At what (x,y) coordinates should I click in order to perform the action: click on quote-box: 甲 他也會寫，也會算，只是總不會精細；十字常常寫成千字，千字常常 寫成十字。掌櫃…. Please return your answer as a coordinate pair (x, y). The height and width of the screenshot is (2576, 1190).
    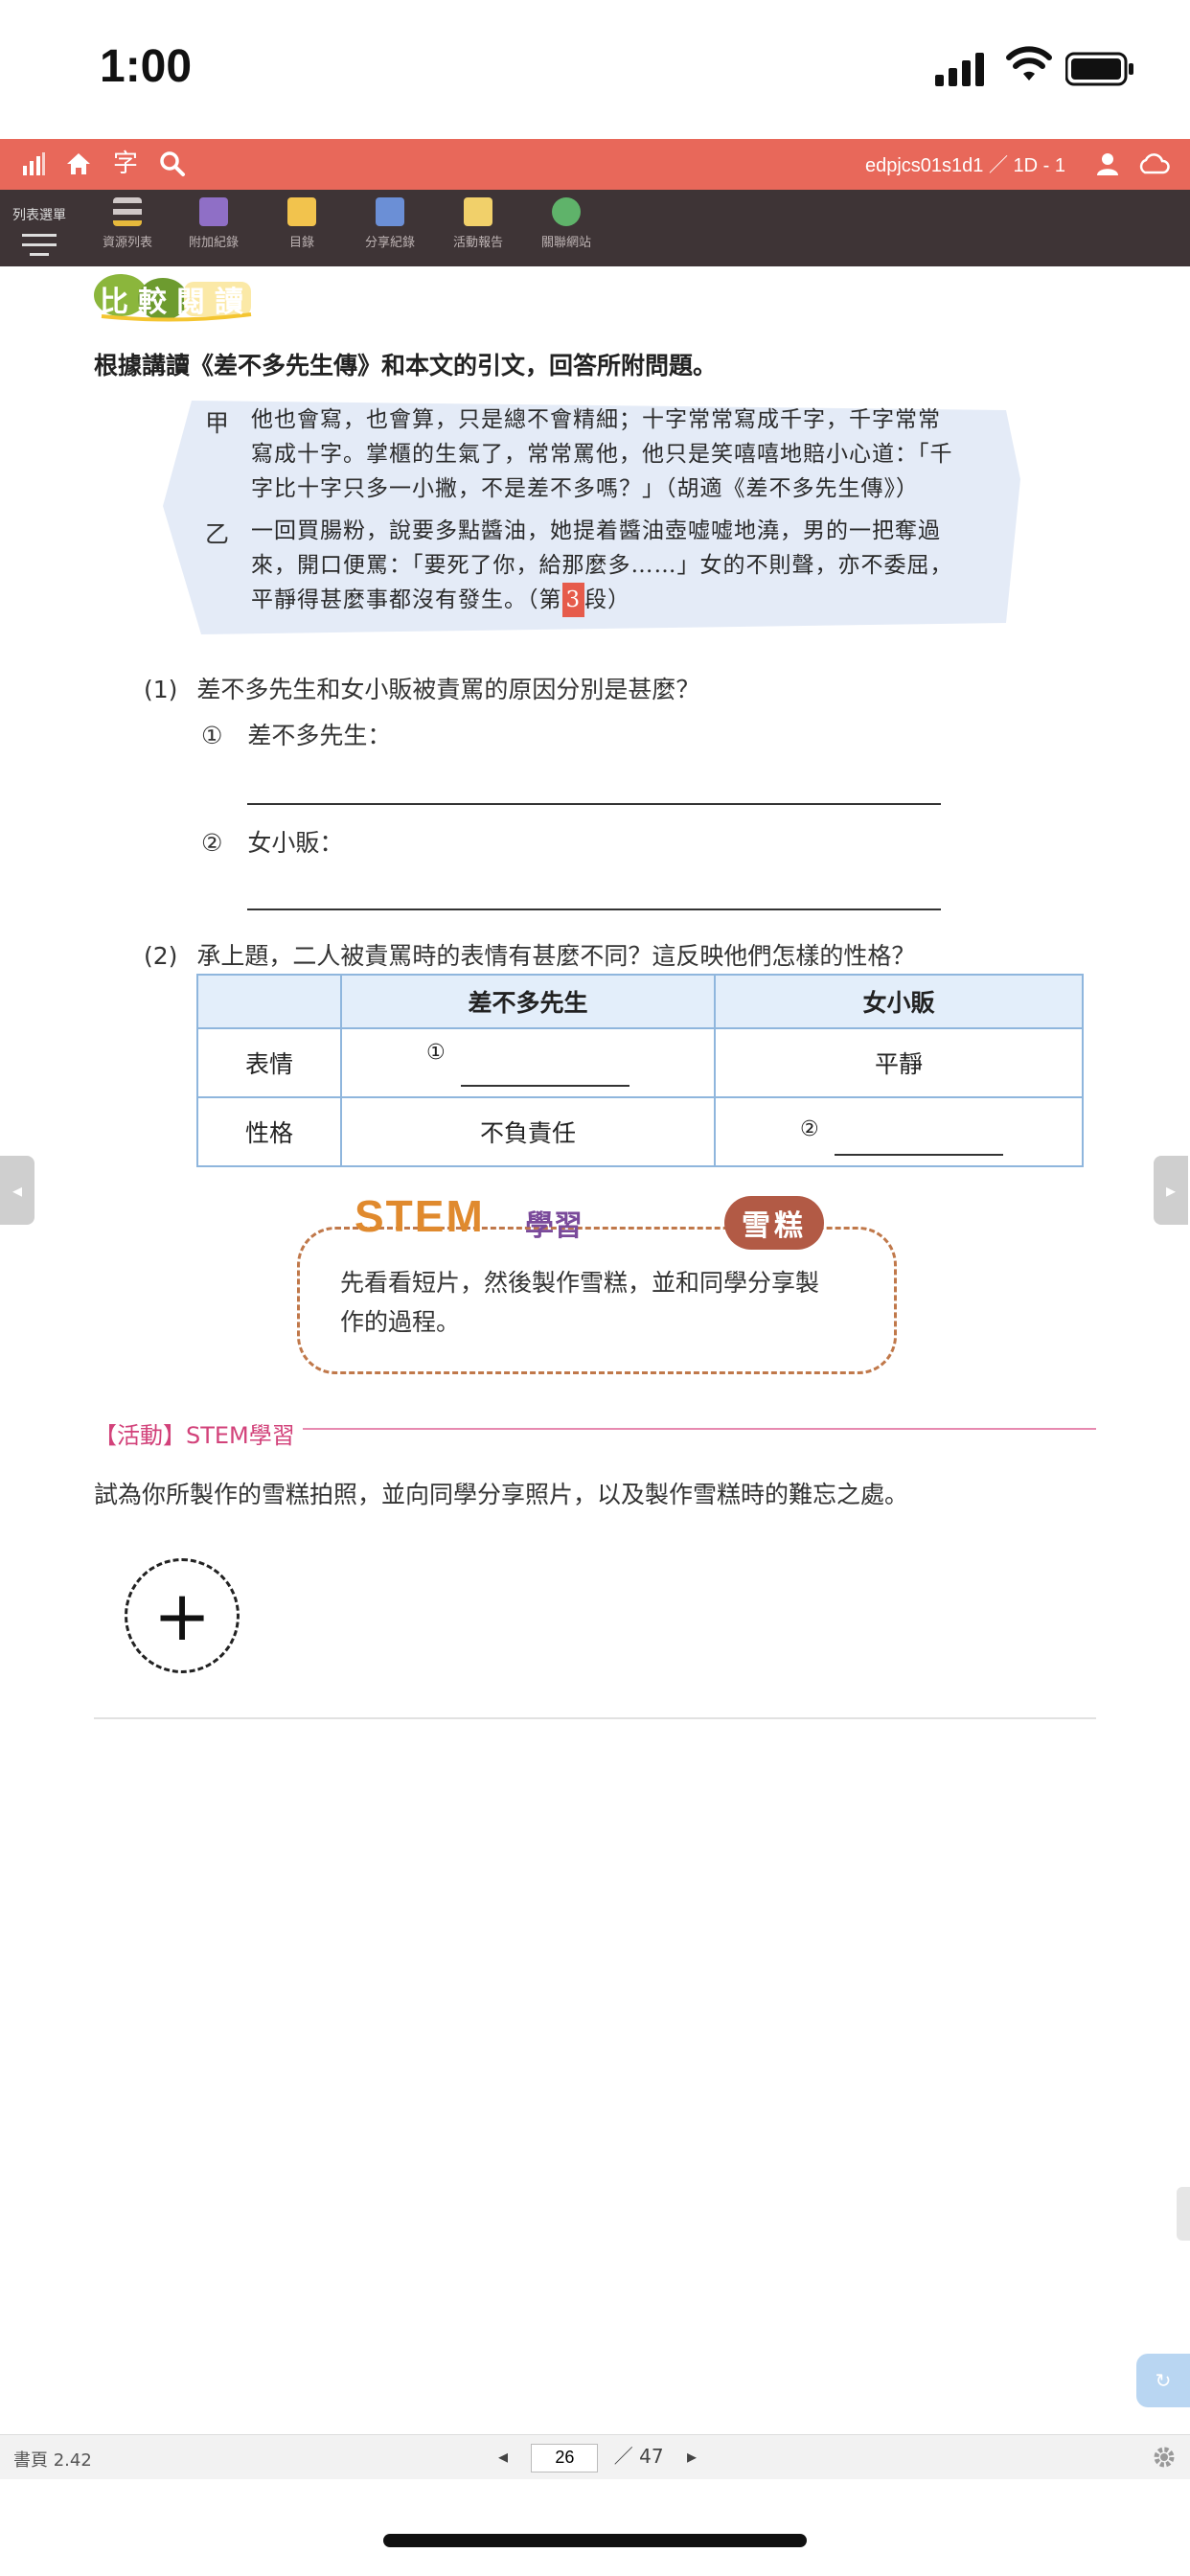
    Looking at the image, I should click on (591, 513).